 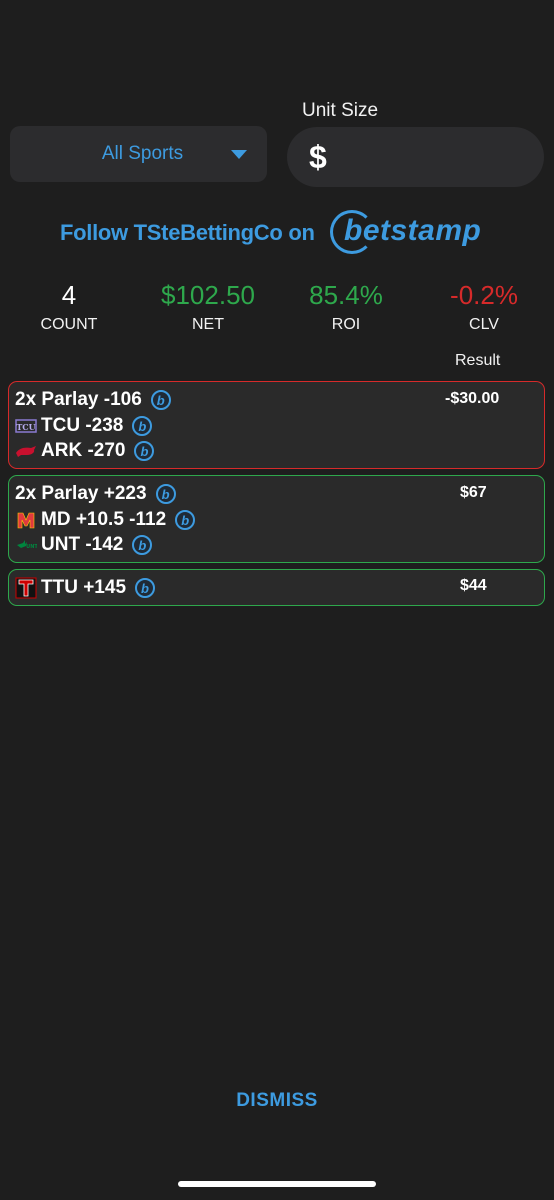 What do you see at coordinates (26, 520) in the screenshot?
I see `maryland-logo-icon` at bounding box center [26, 520].